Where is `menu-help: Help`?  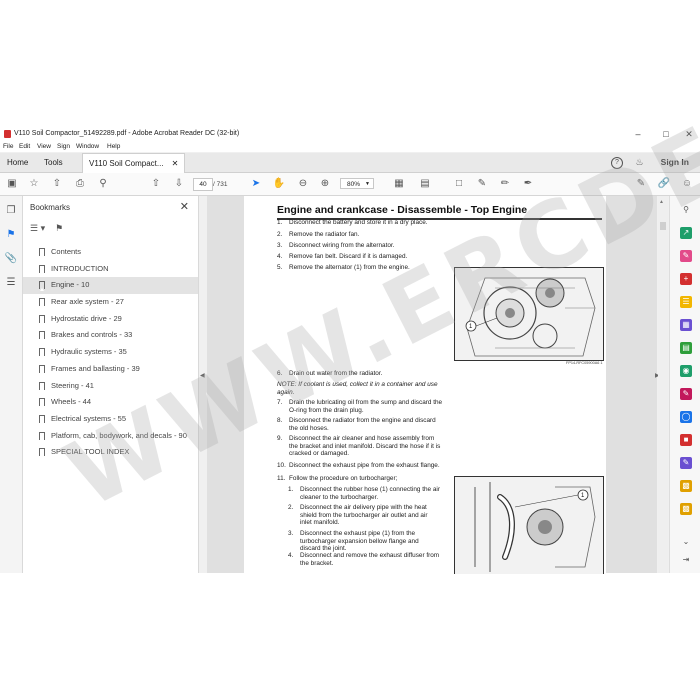
menu-help: Help is located at coordinates (113, 146).